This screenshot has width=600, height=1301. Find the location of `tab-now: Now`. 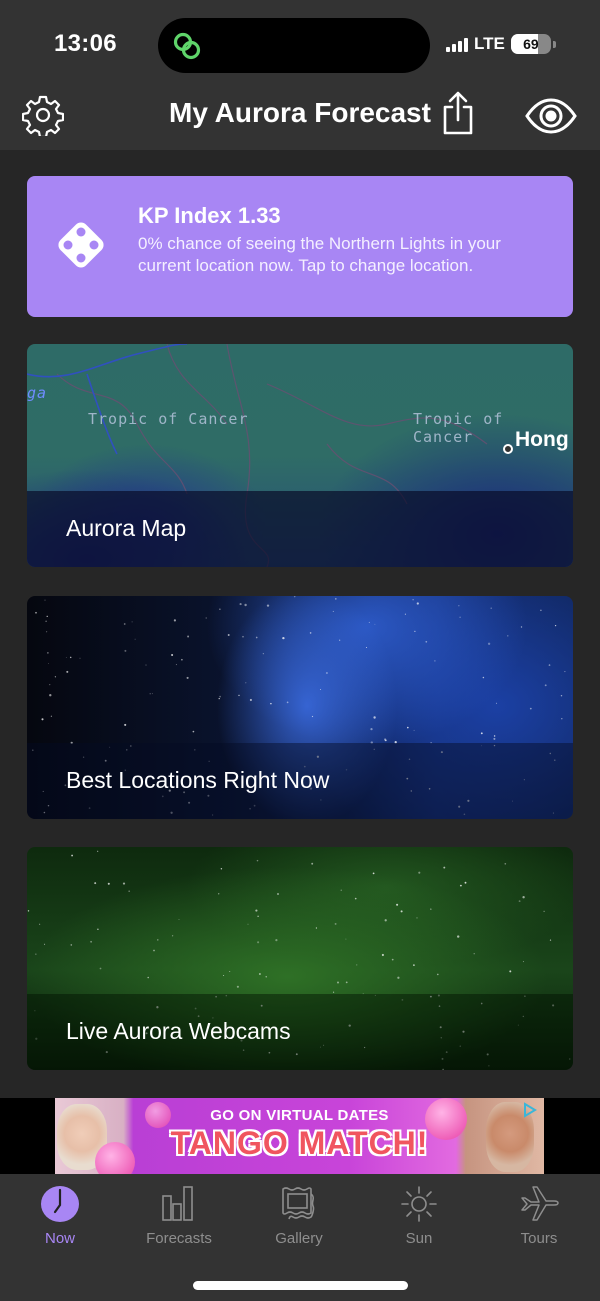

tab-now: Now is located at coordinates (60, 1215).